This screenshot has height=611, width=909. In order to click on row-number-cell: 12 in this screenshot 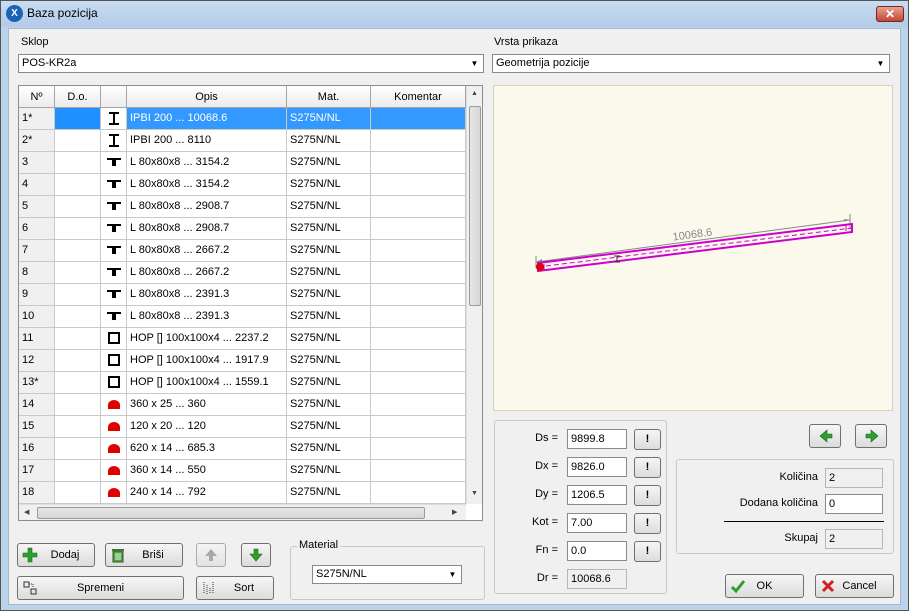, I will do `click(37, 361)`.